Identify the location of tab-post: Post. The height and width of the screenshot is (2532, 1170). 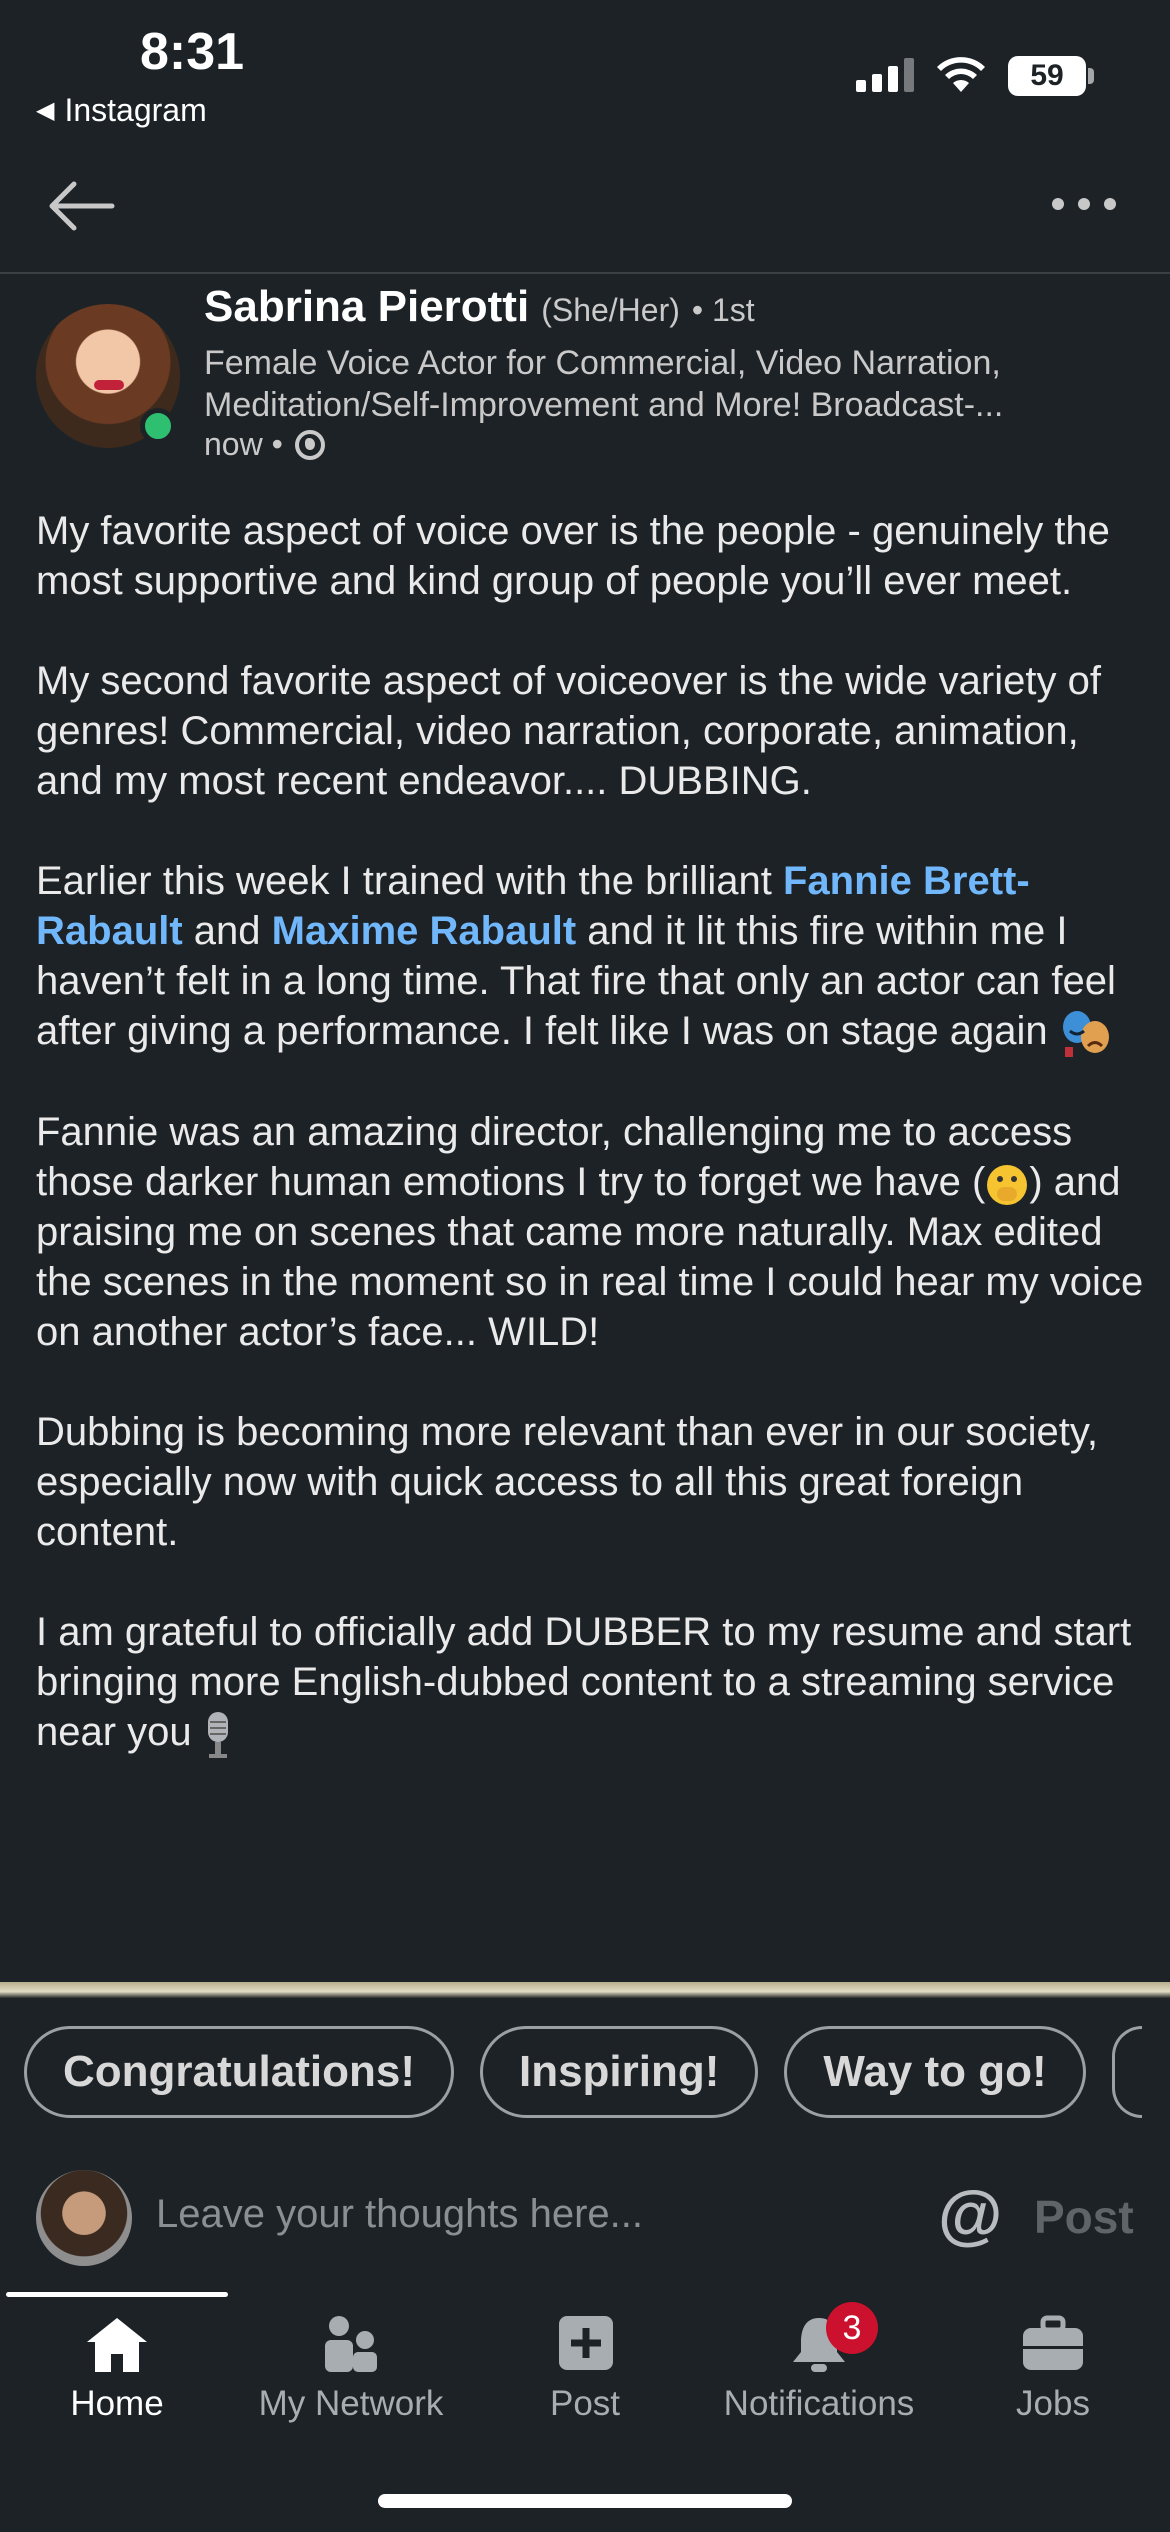
(585, 2365).